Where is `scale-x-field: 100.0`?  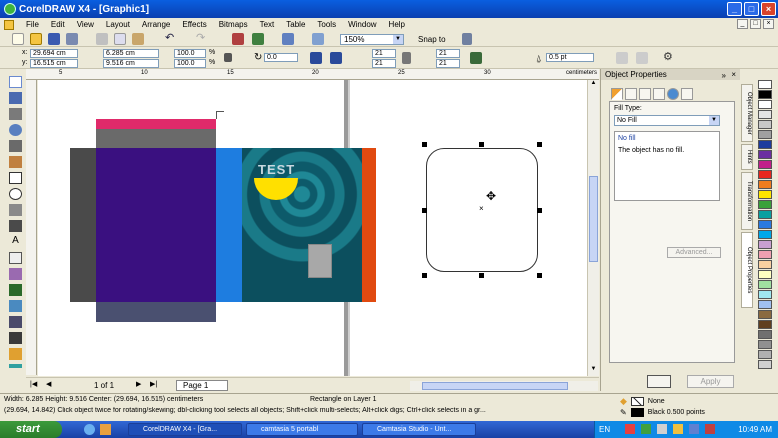 scale-x-field: 100.0 is located at coordinates (190, 53).